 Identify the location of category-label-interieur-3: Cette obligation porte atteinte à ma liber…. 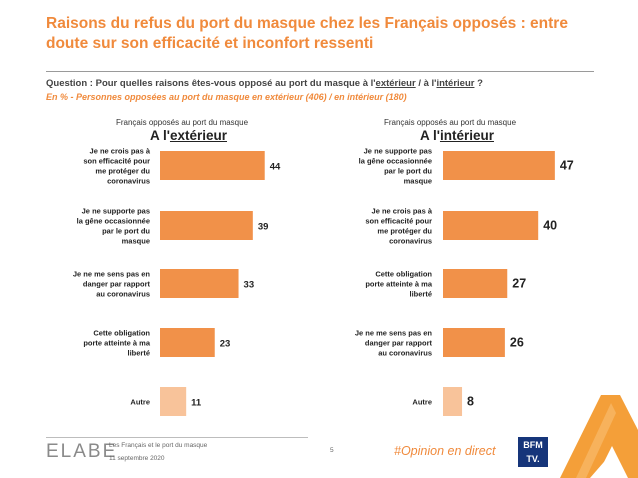
(399, 284).